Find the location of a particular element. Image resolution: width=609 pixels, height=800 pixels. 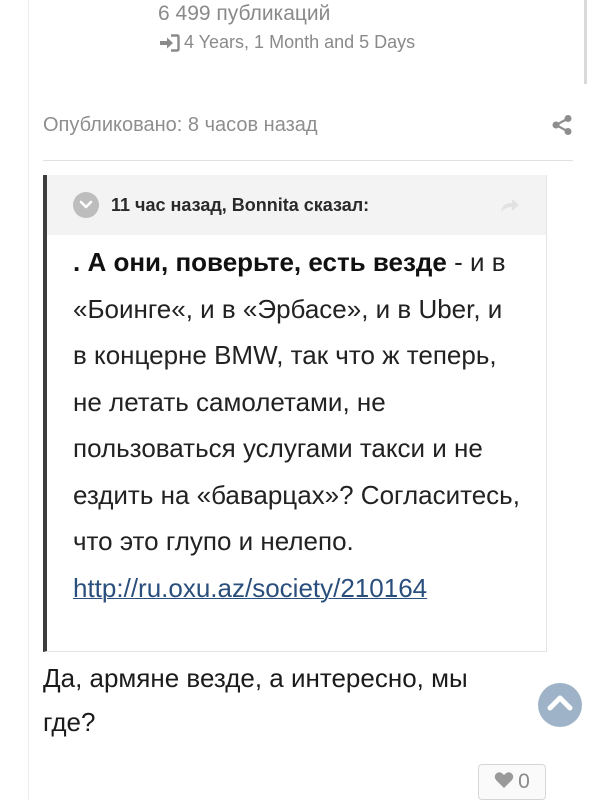

scroll-to-top-button is located at coordinates (560, 705).